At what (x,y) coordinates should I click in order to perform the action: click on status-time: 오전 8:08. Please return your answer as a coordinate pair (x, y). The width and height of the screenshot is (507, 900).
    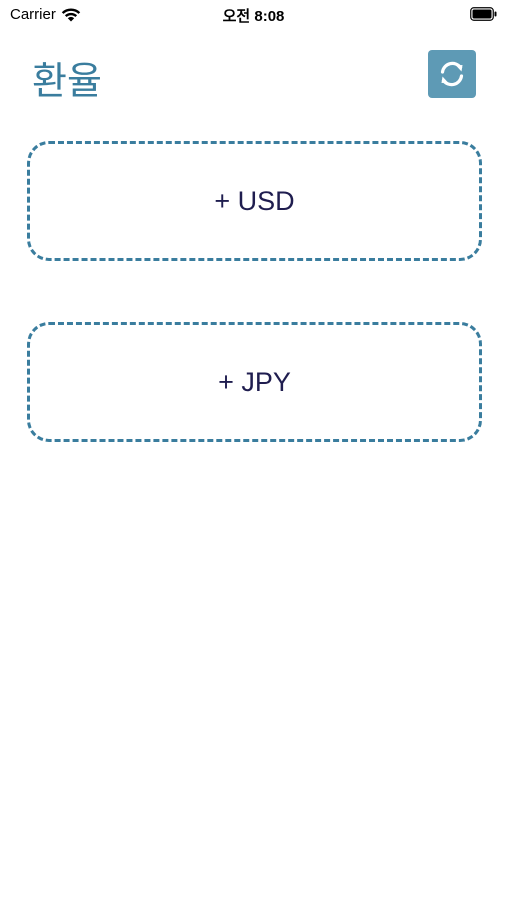
    Looking at the image, I should click on (253, 16).